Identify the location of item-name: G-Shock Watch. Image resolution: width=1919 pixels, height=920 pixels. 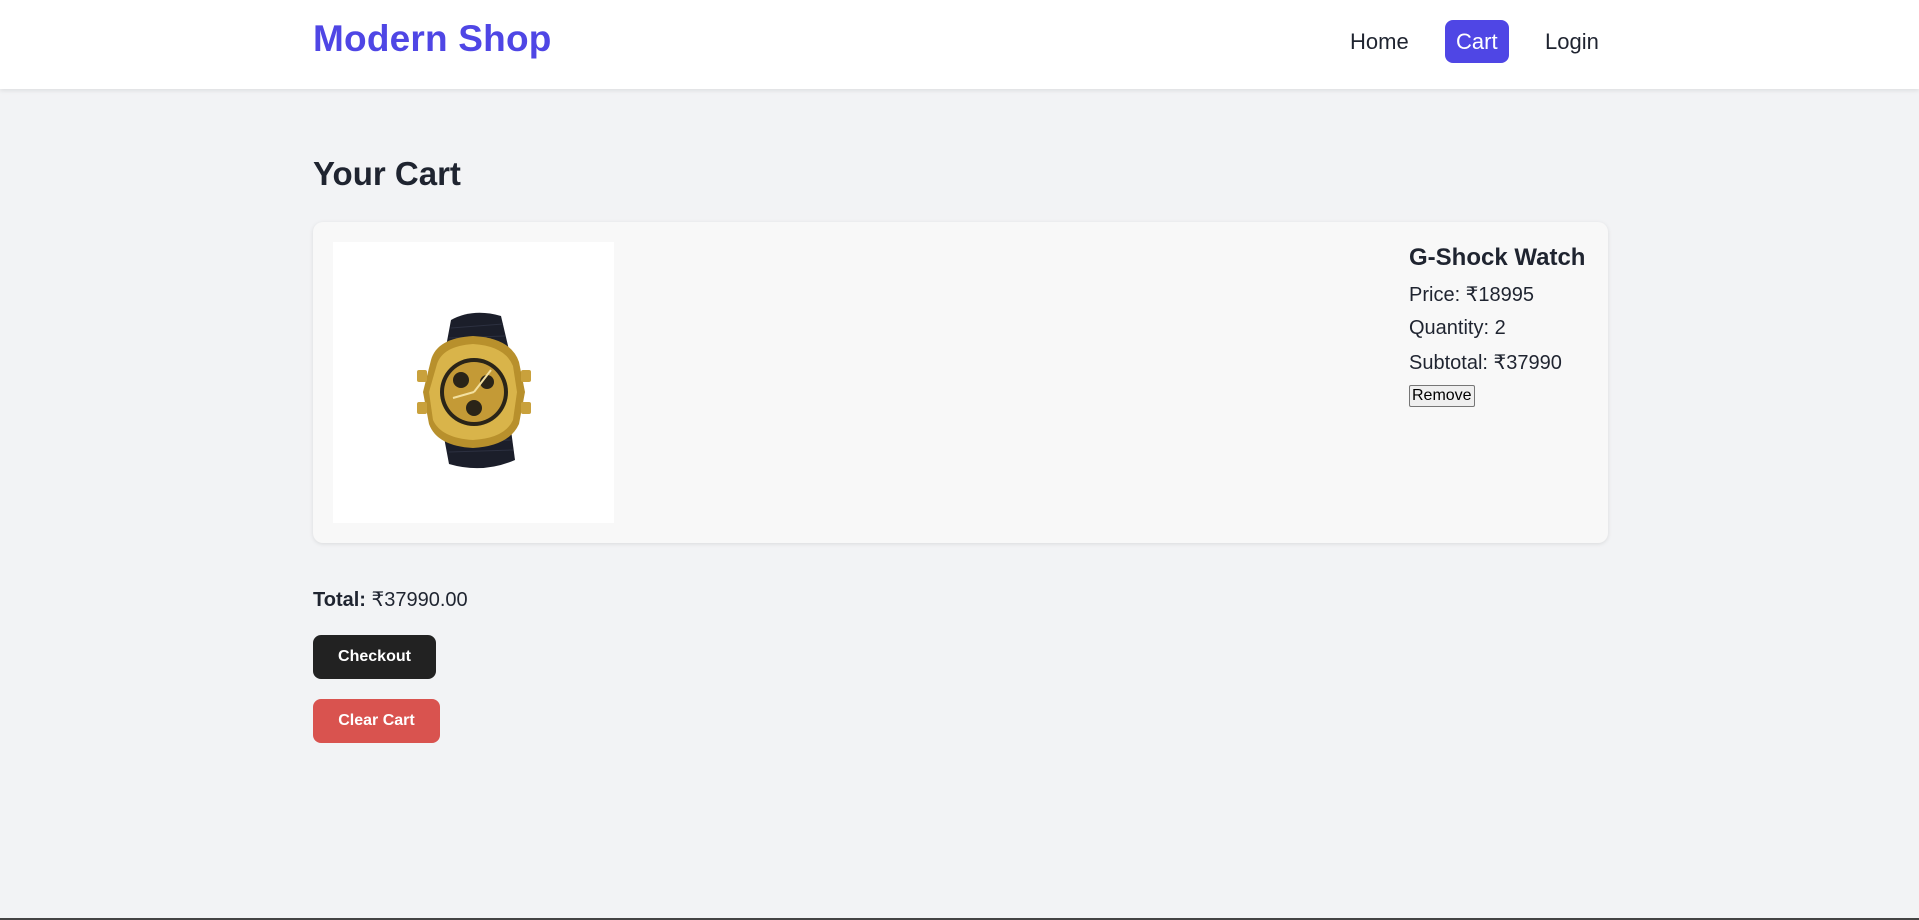
(1497, 257).